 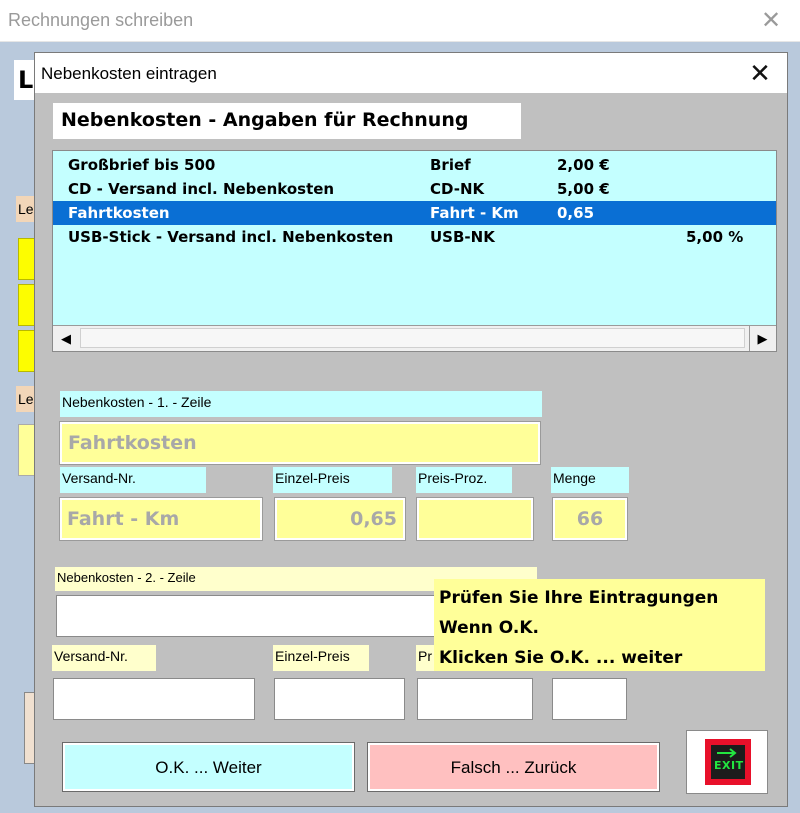 I want to click on line1-versand-label: Versand-Nr., so click(x=133, y=480).